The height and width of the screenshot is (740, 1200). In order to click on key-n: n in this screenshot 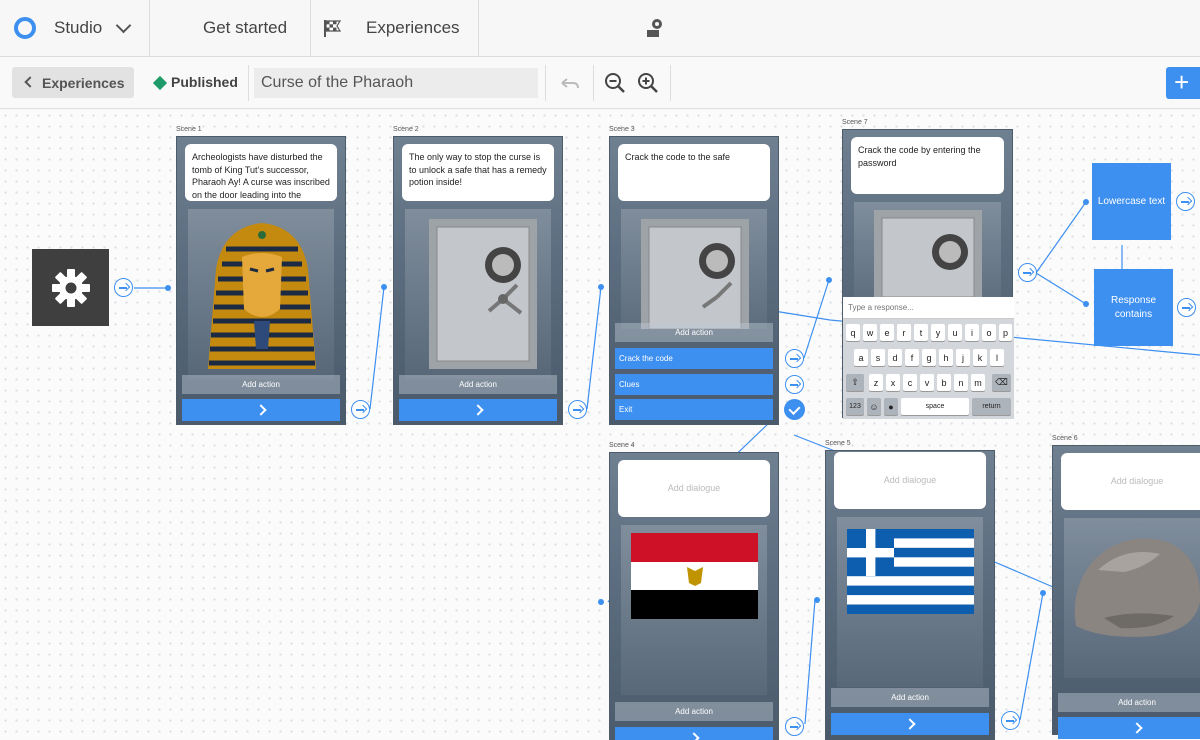, I will do `click(961, 382)`.